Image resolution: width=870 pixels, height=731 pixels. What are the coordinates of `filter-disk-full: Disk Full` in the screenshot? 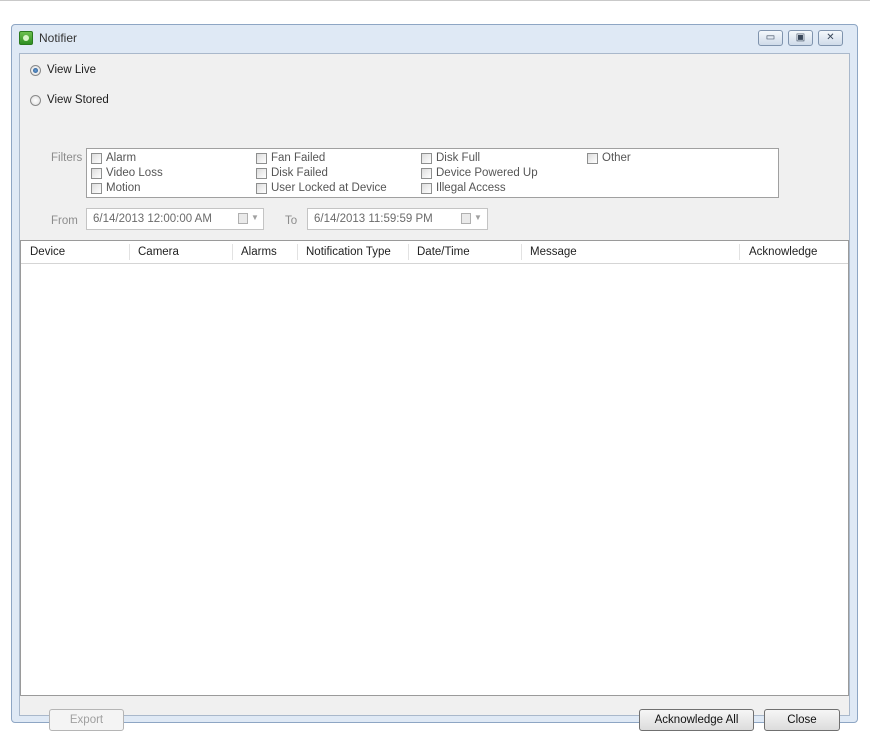 It's located at (450, 158).